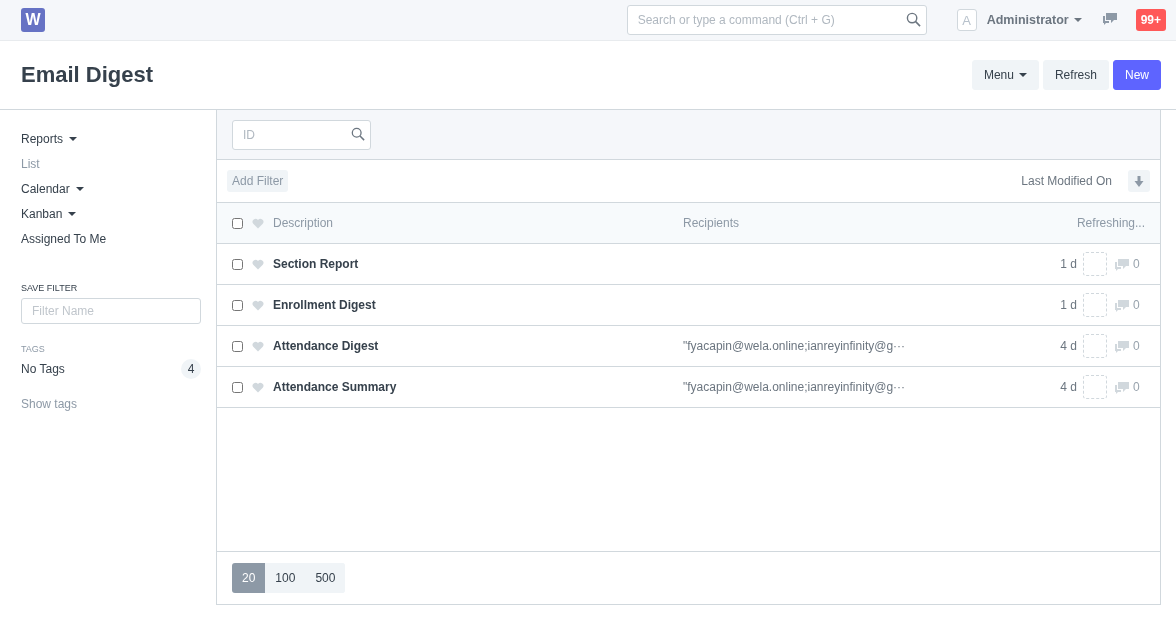 Image resolution: width=1176 pixels, height=631 pixels. Describe the element at coordinates (301, 134) in the screenshot. I see `id-filter-field: ID` at that location.